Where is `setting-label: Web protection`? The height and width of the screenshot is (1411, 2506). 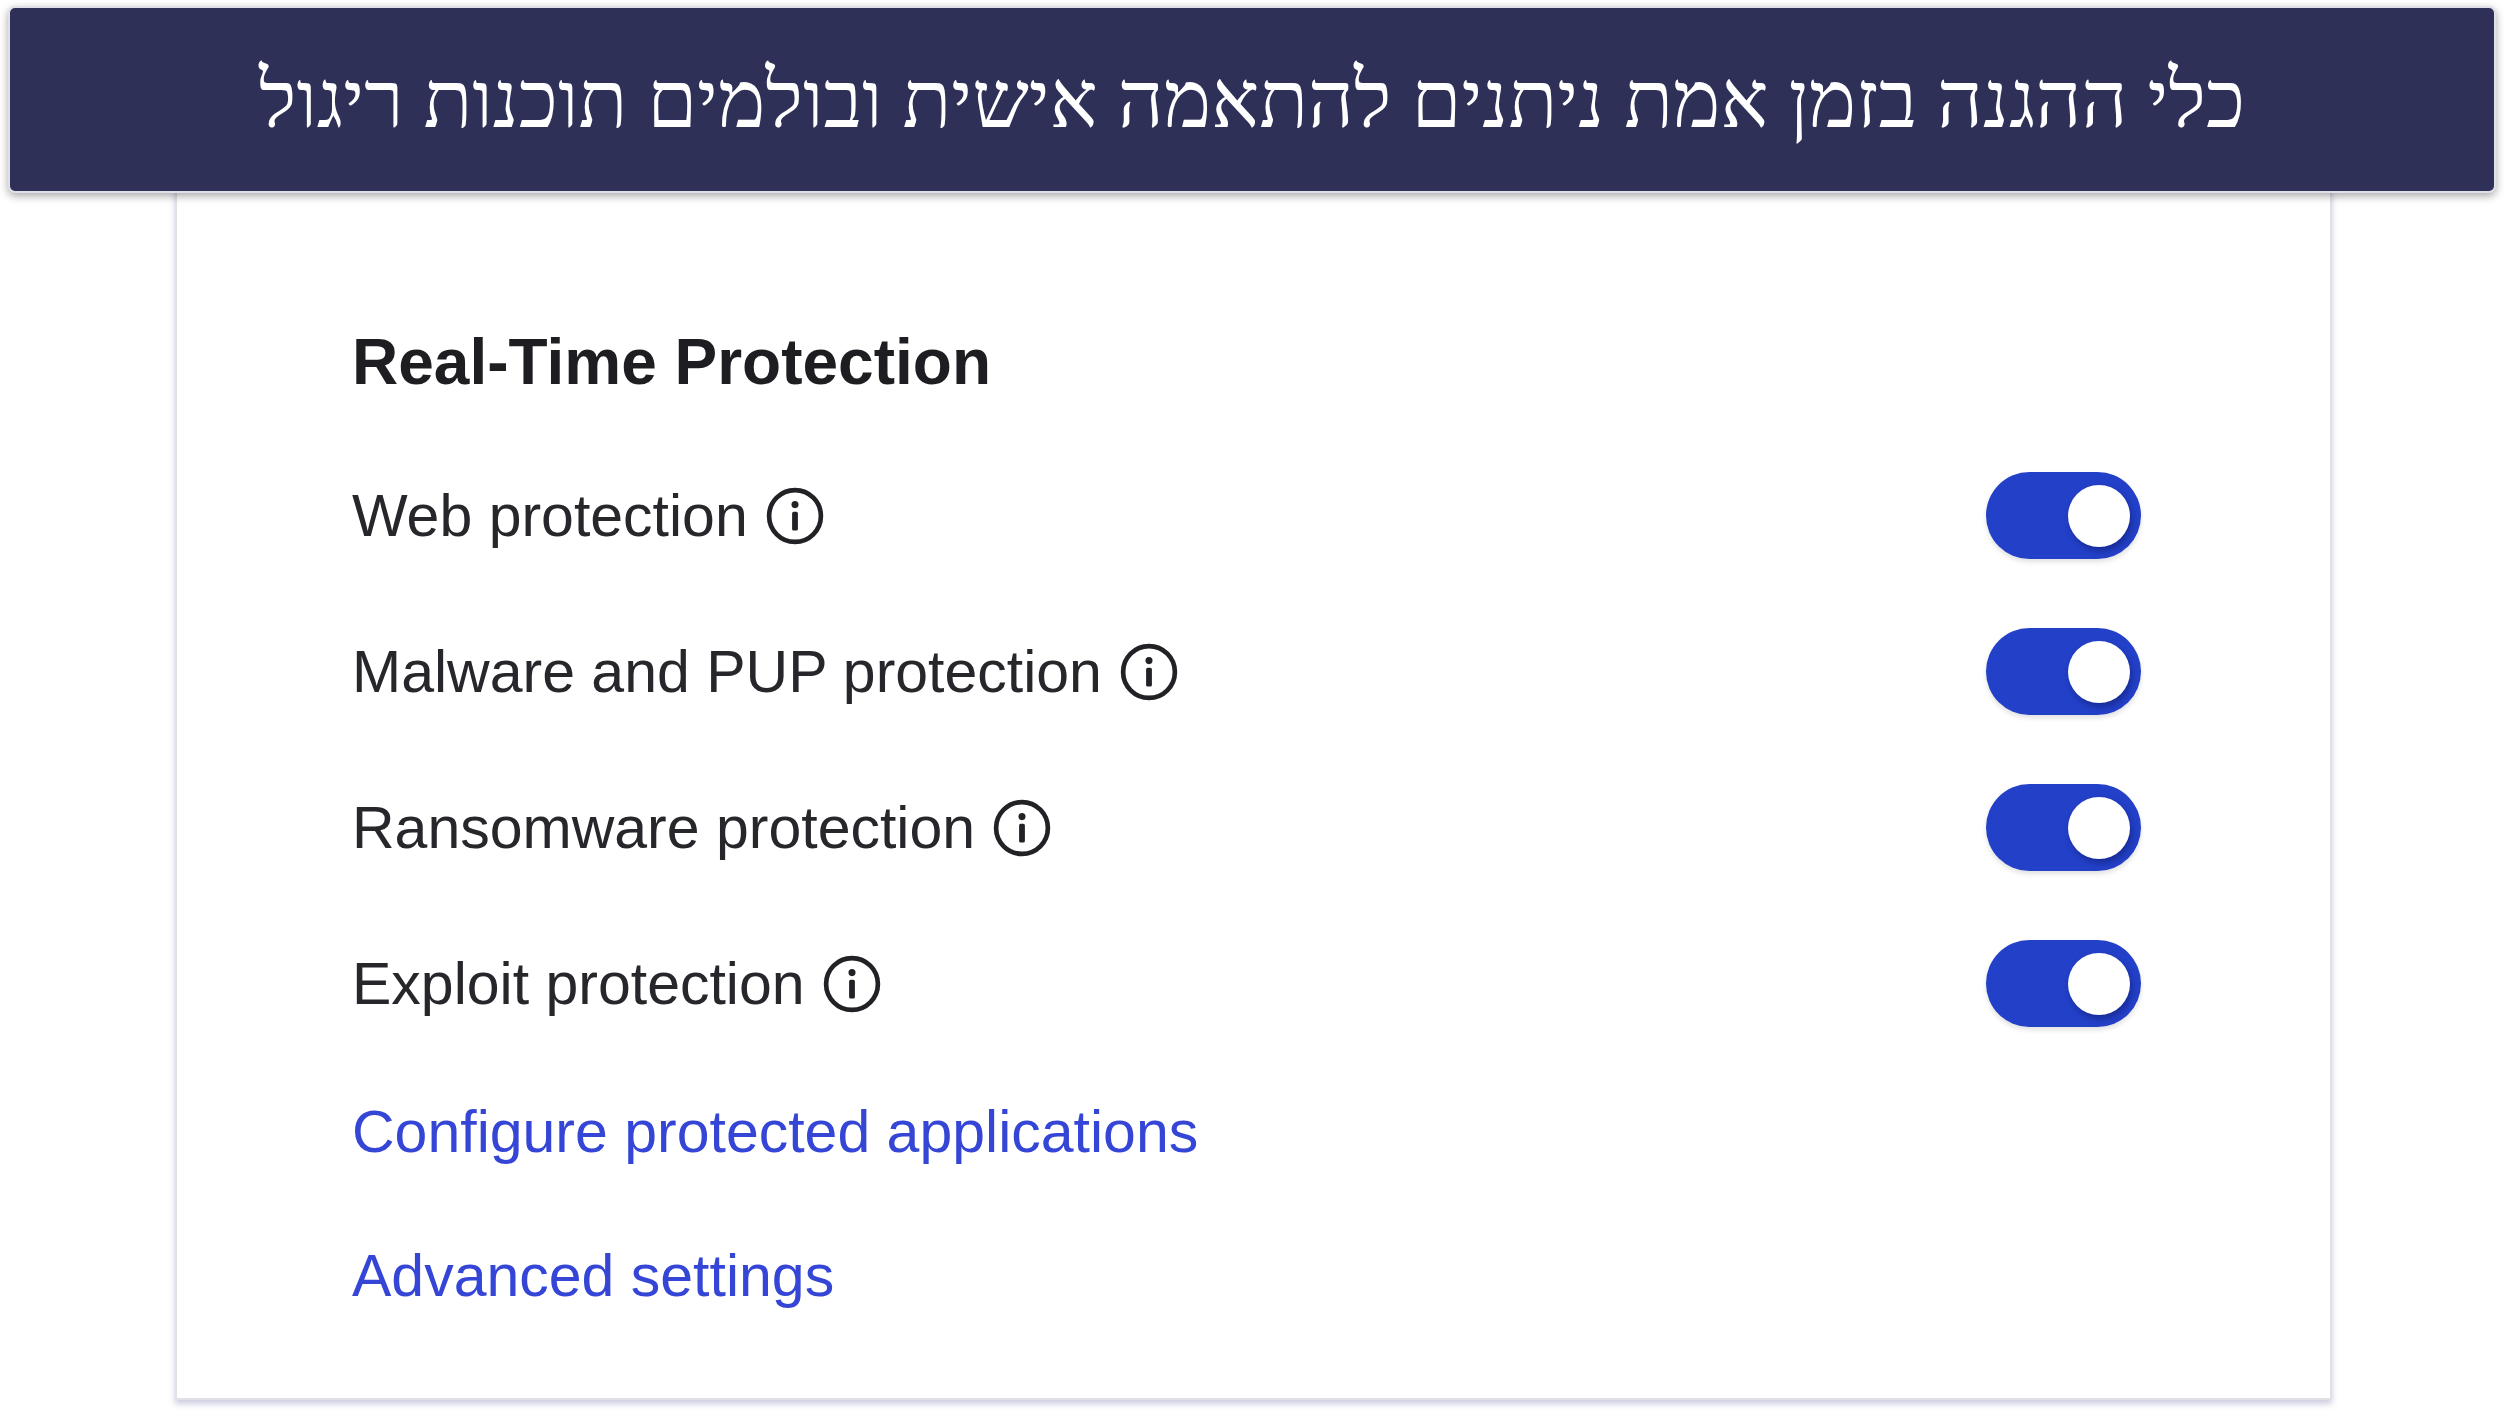 setting-label: Web protection is located at coordinates (550, 516).